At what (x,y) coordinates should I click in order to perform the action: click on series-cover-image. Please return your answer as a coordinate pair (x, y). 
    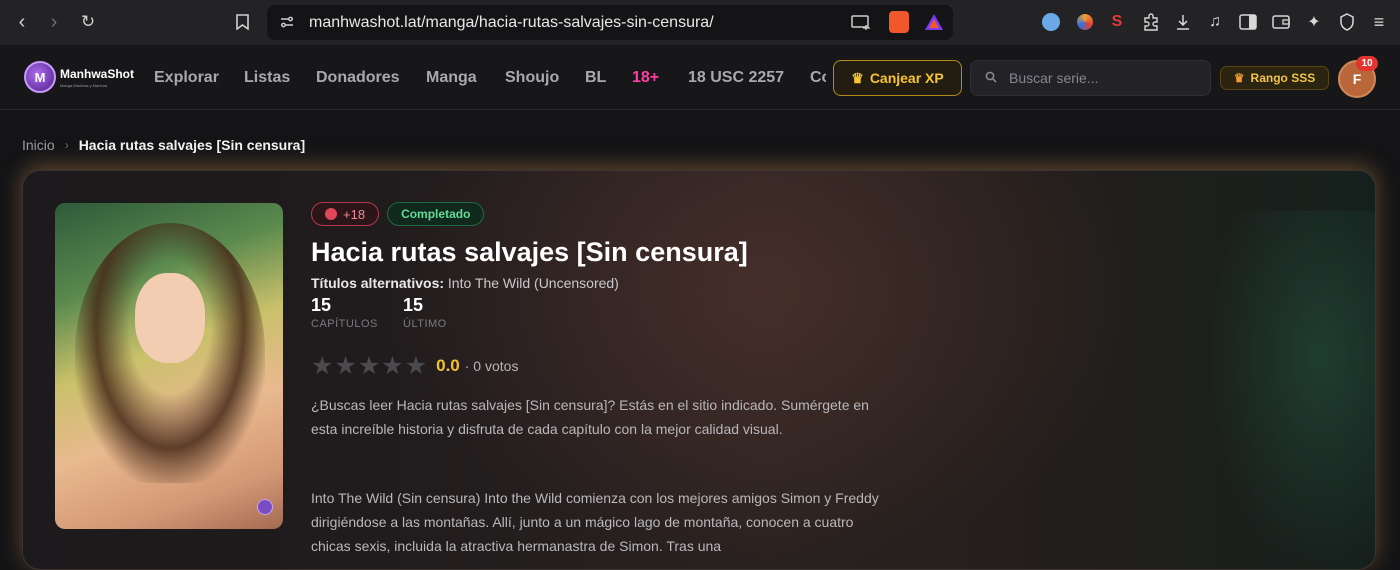
    Looking at the image, I should click on (169, 366).